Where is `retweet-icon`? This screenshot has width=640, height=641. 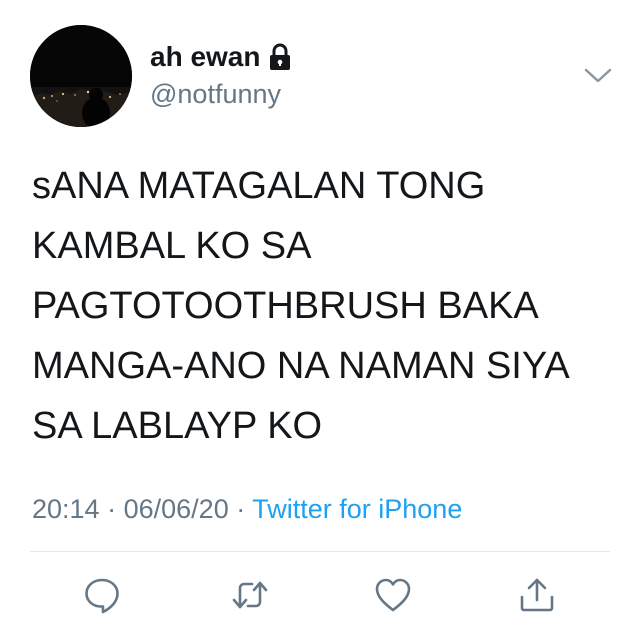
retweet-icon is located at coordinates (250, 595).